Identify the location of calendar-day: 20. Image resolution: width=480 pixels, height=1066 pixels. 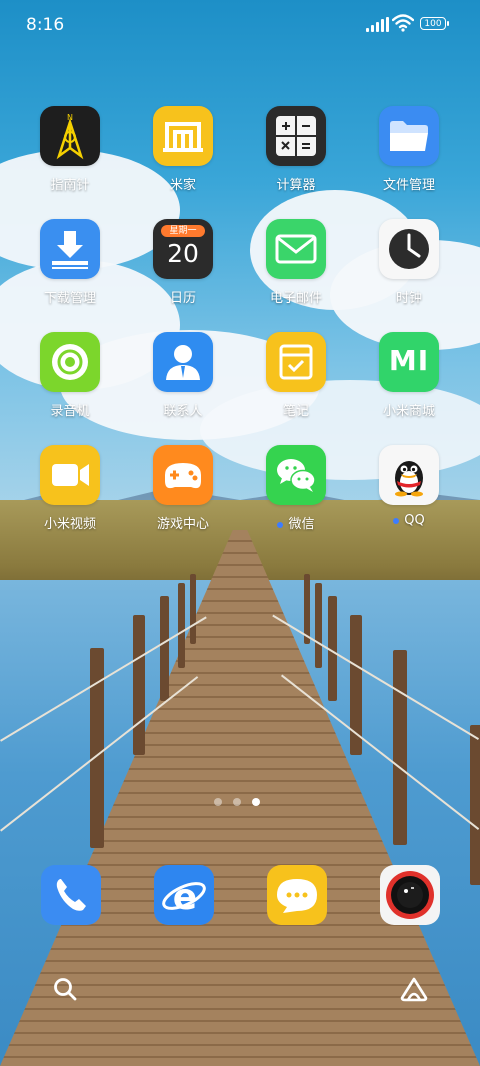
(183, 253).